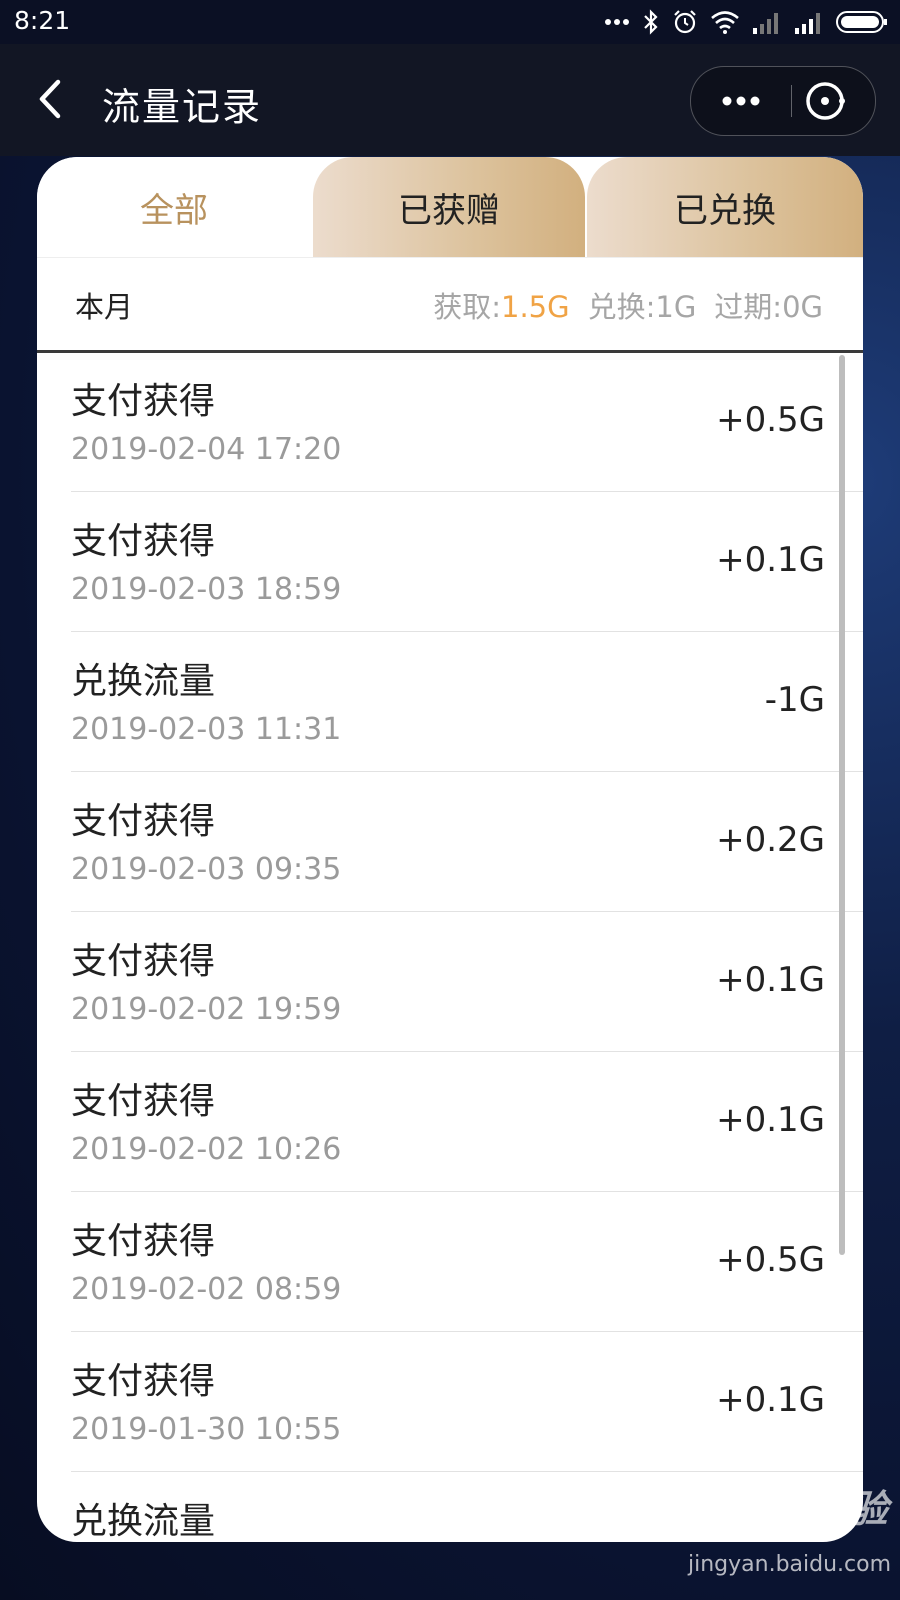 The height and width of the screenshot is (1600, 900). I want to click on battery-icon, so click(861, 22).